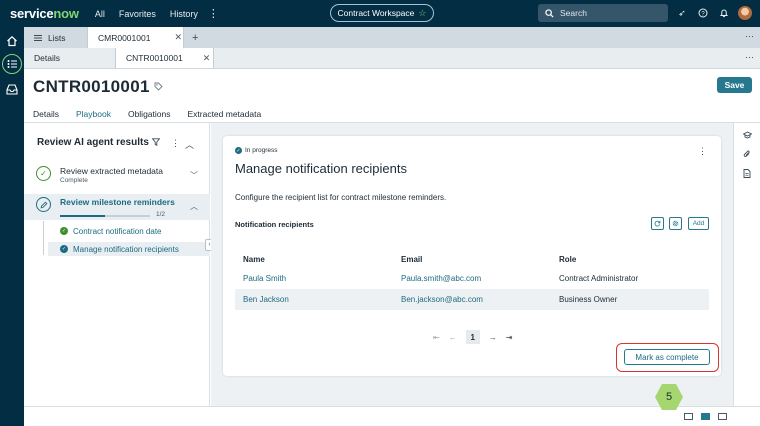 The width and height of the screenshot is (760, 426). I want to click on recipient-email: Ben.jackson@abc.com, so click(472, 299).